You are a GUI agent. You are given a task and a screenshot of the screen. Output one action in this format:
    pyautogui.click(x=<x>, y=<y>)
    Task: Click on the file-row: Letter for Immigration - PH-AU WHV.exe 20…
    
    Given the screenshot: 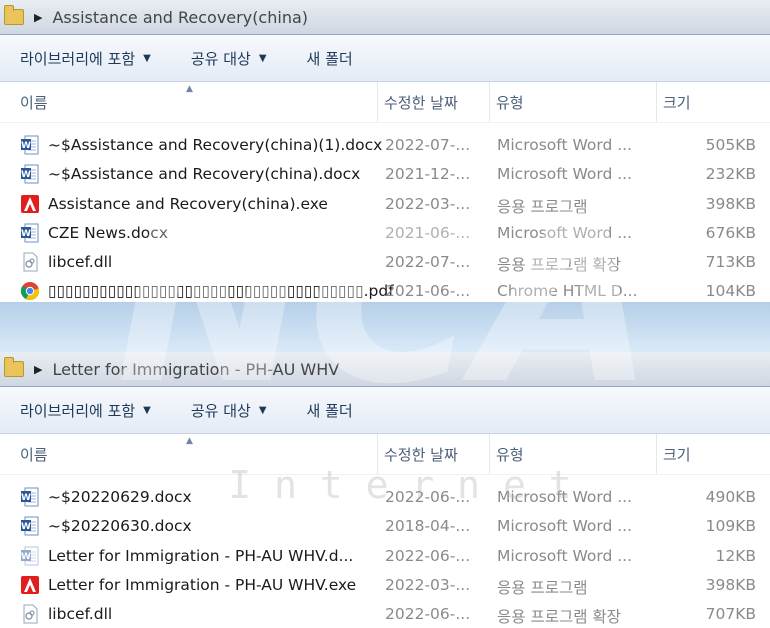 What is the action you would take?
    pyautogui.click(x=385, y=585)
    